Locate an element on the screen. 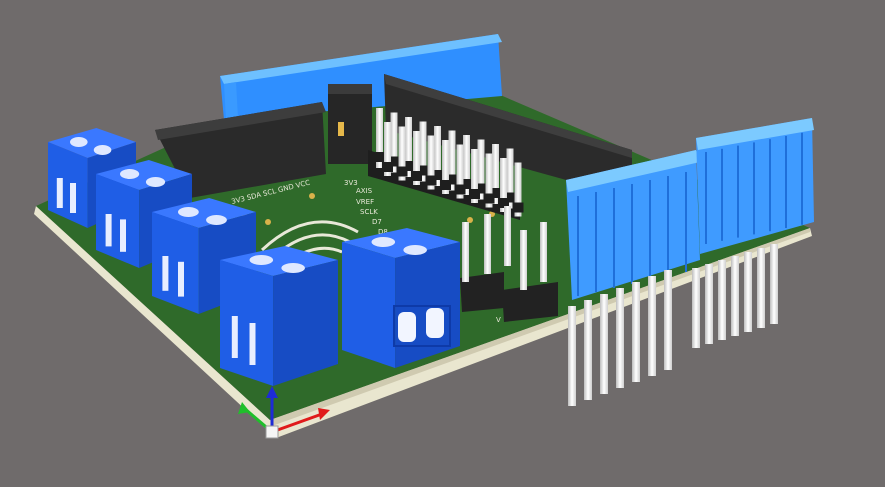  silk-label: D7 is located at coordinates (377, 222).